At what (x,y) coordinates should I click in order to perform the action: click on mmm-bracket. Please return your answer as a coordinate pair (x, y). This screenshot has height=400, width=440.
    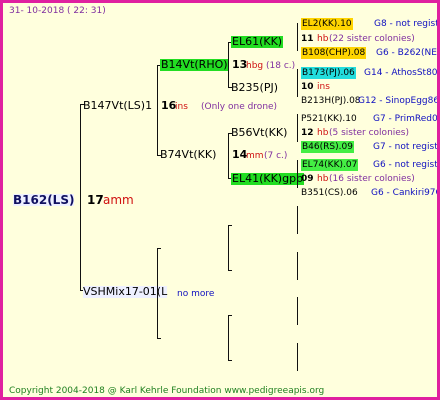
    Looking at the image, I should click on (297, 357).